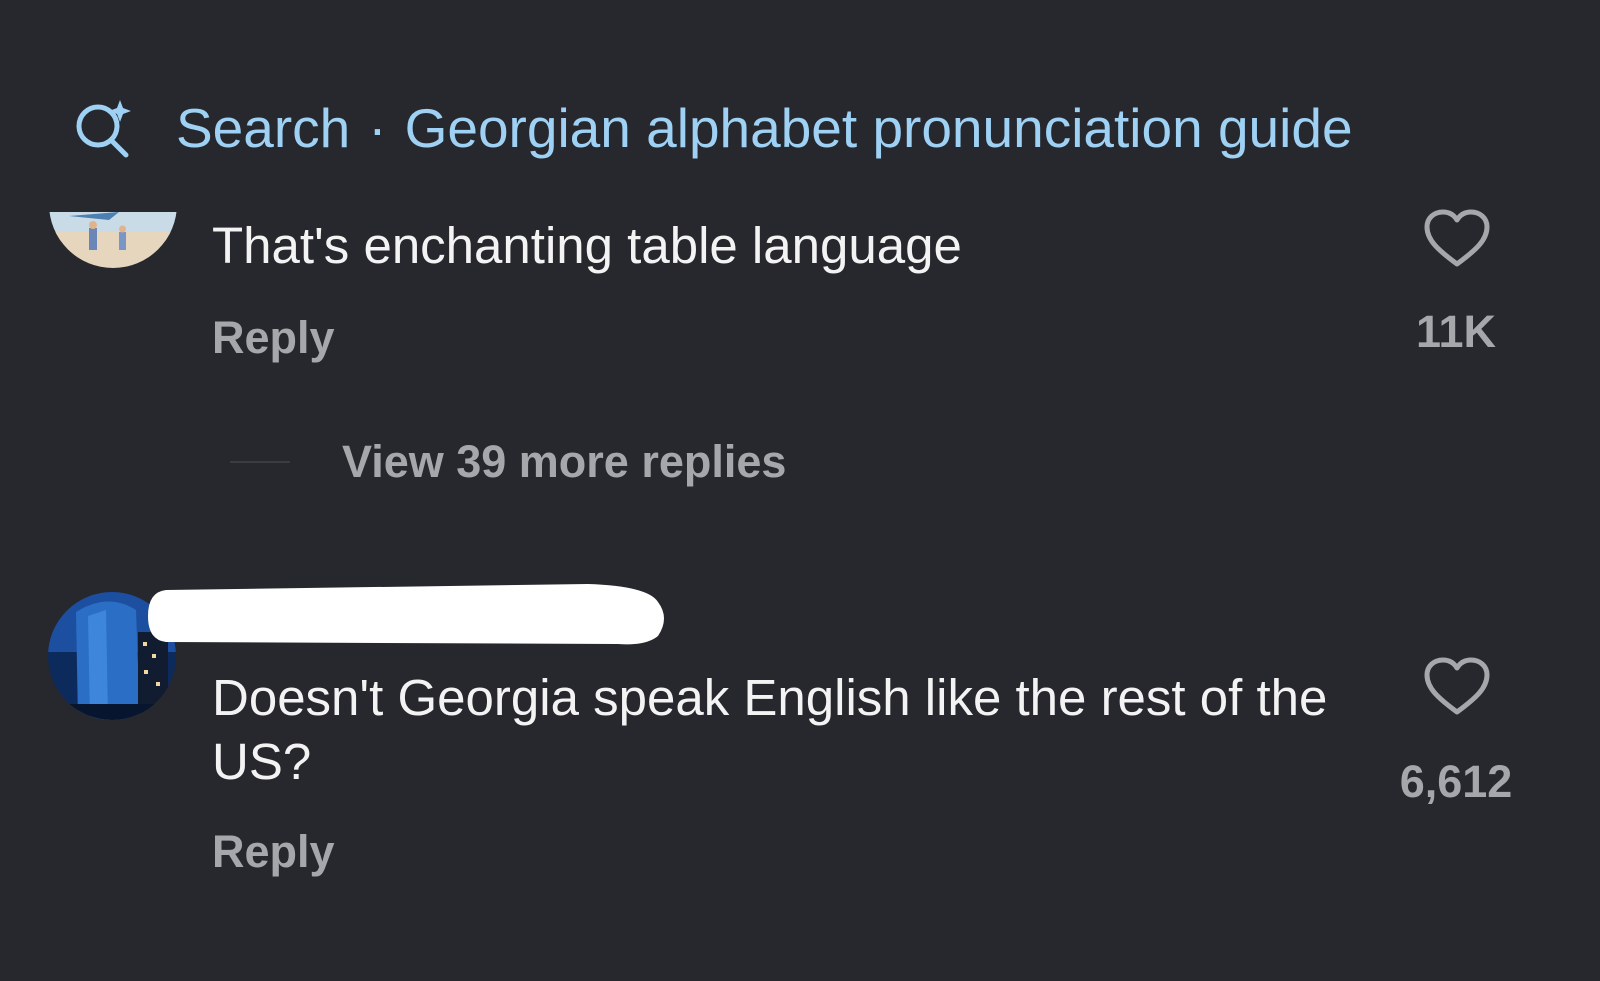 Image resolution: width=1600 pixels, height=981 pixels. I want to click on search-query: Georgian alphabet pronunciation guide, so click(878, 128).